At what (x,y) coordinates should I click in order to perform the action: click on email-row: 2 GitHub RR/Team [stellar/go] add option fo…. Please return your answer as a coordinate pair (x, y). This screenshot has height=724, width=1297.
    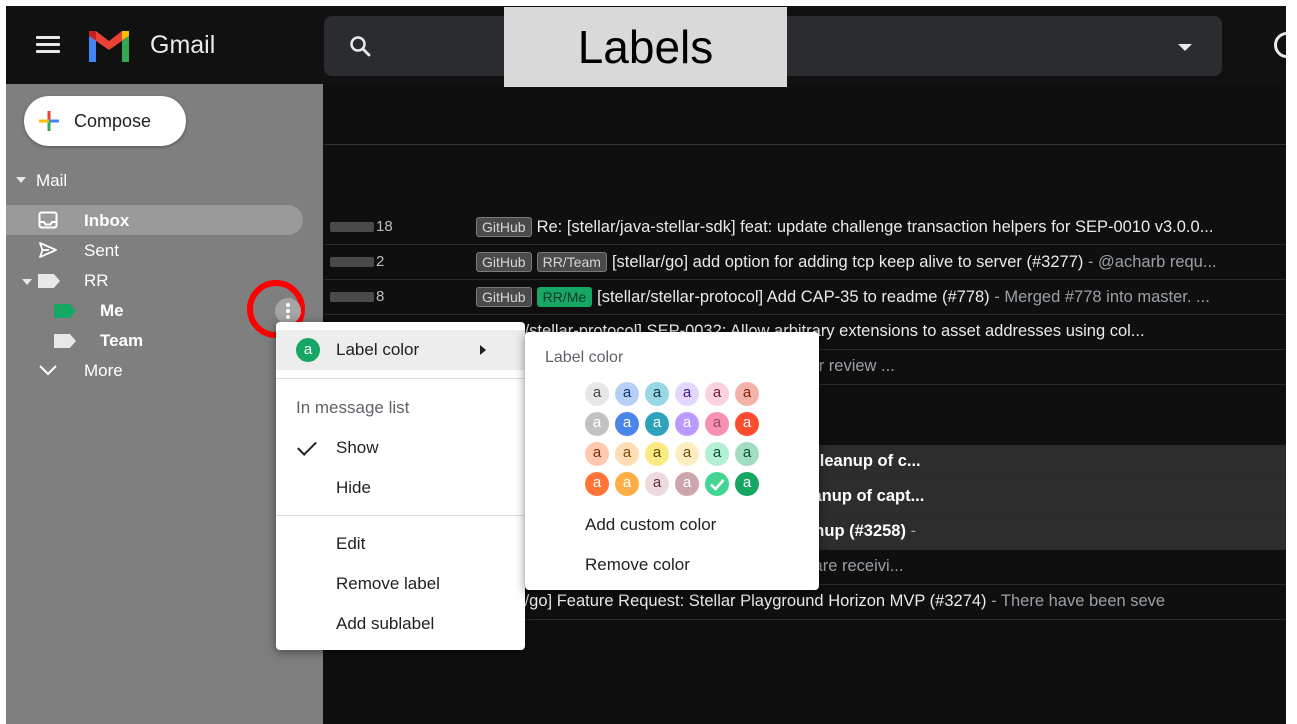
    Looking at the image, I should click on (805, 262).